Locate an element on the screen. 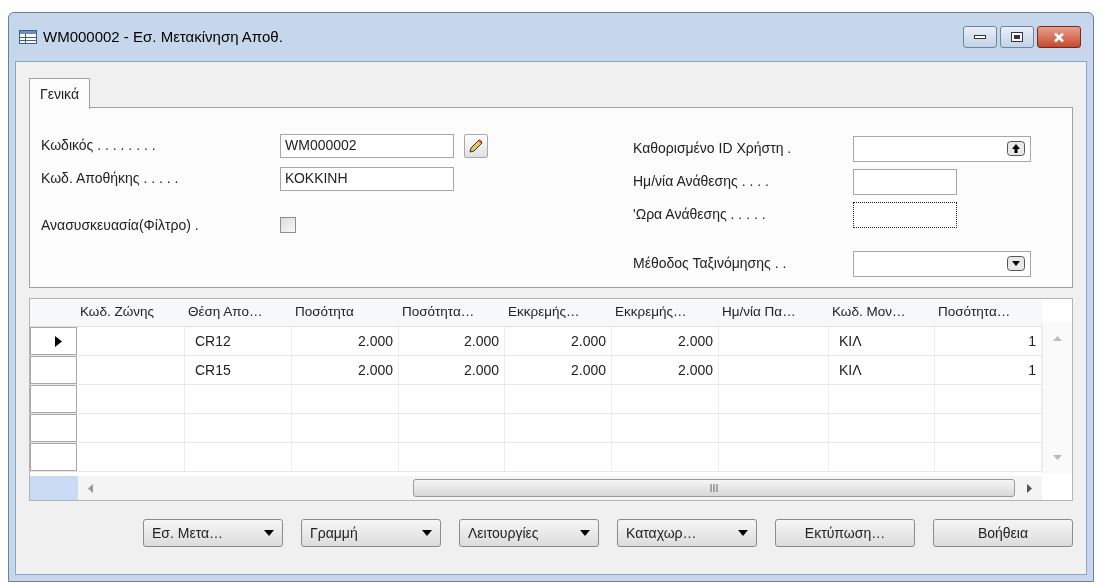 The width and height of the screenshot is (1101, 588). vertical-scrollbar is located at coordinates (1057, 398).